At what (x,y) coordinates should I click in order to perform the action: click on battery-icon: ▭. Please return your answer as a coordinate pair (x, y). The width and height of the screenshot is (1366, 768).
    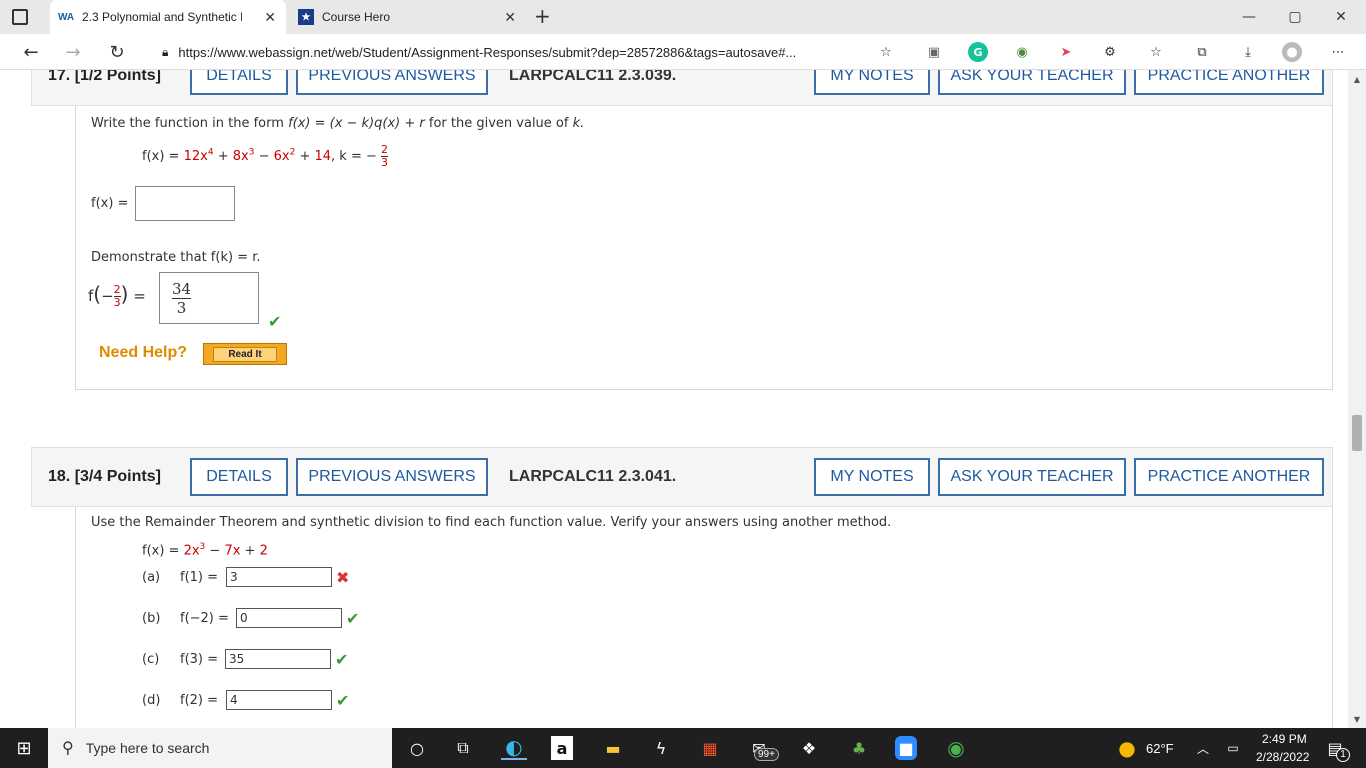
    Looking at the image, I should click on (1233, 748).